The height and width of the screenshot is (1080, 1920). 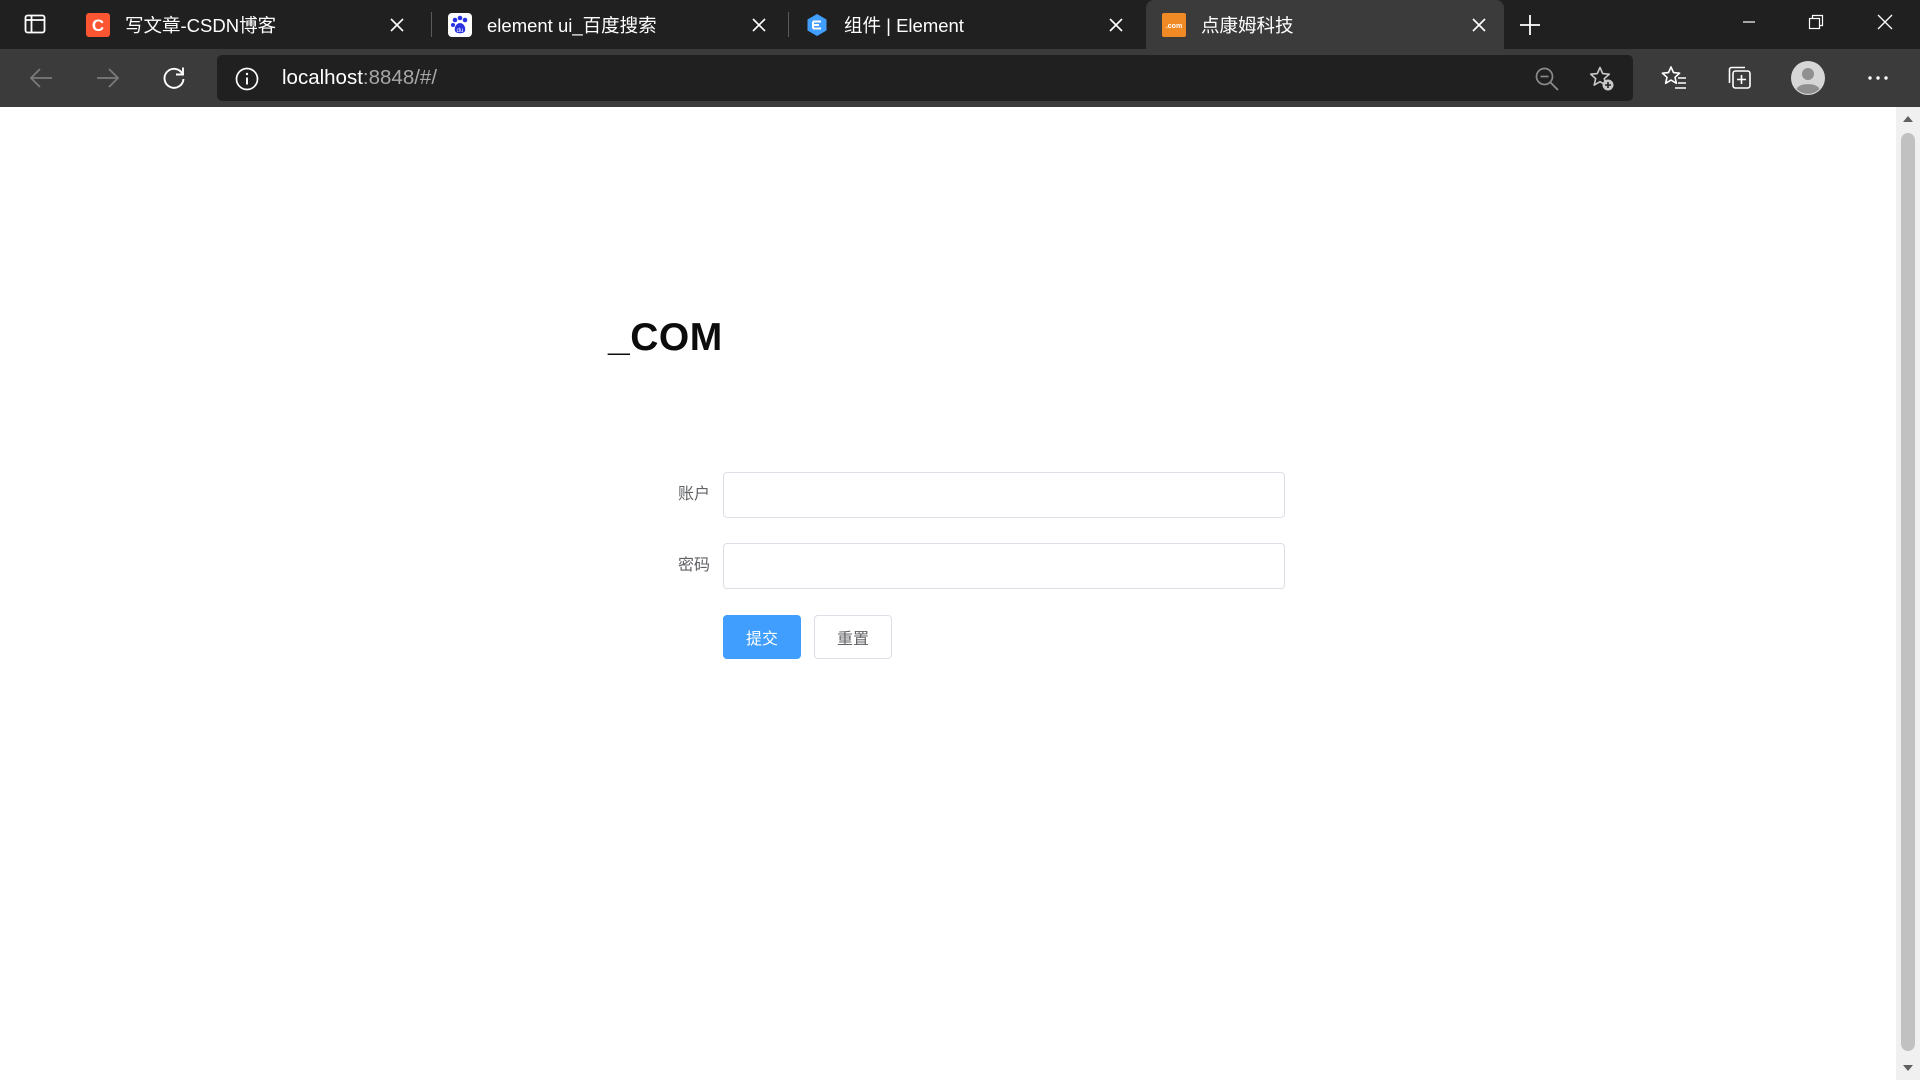 What do you see at coordinates (460, 31) in the screenshot?
I see `svg-text: du` at bounding box center [460, 31].